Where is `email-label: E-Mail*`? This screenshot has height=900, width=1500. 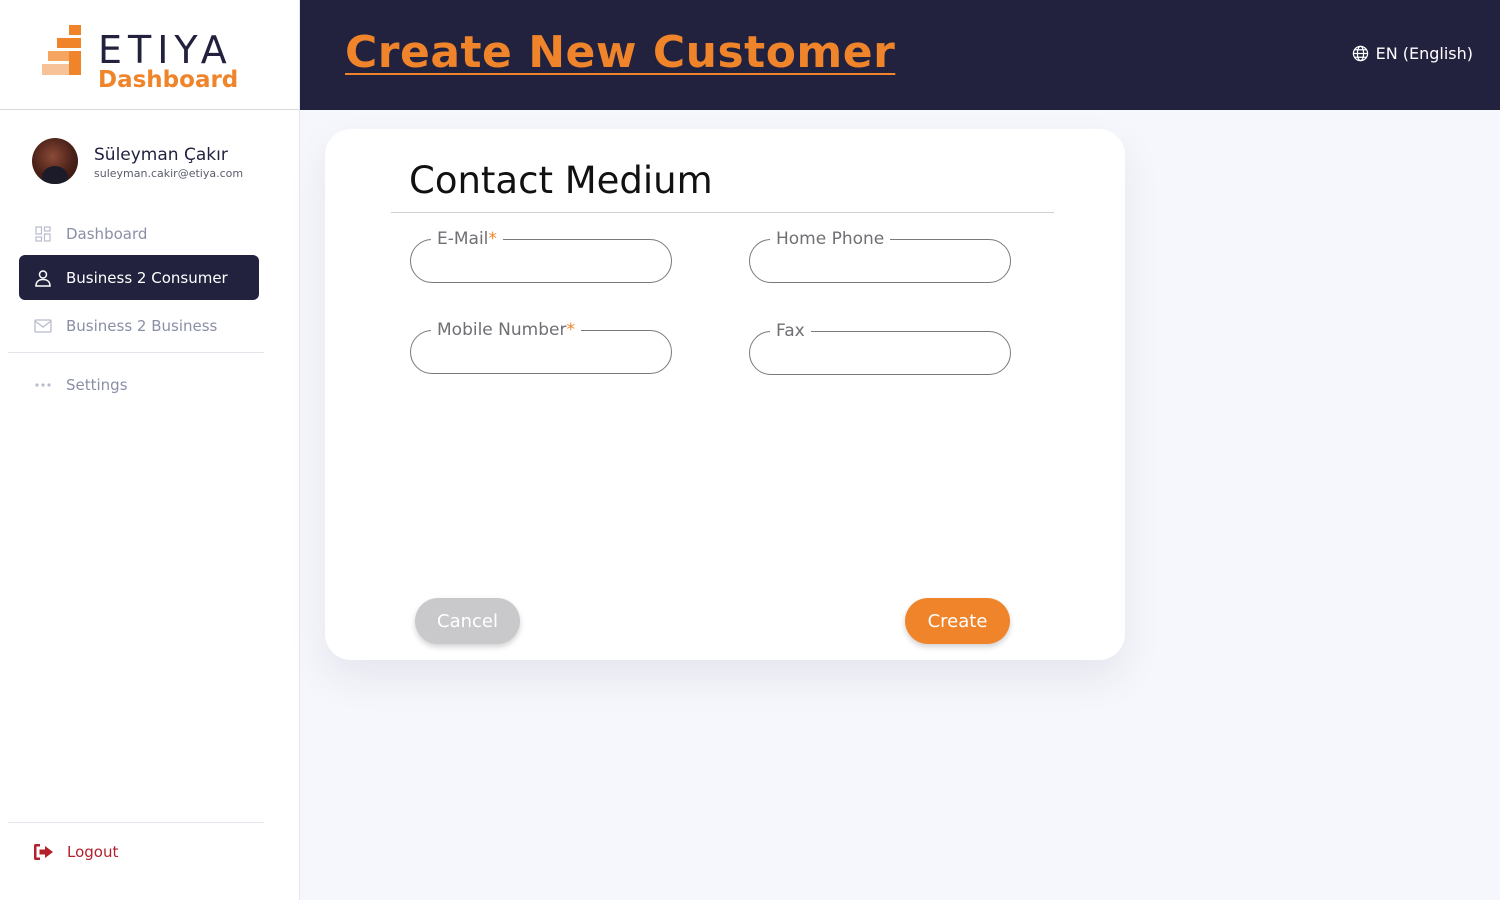
email-label: E-Mail* is located at coordinates (467, 239).